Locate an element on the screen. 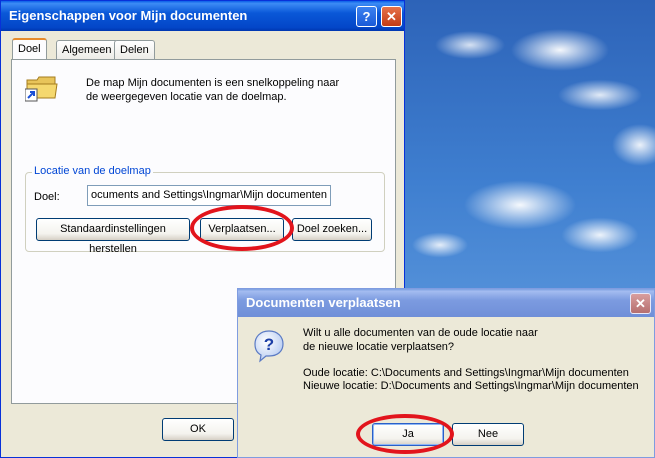  tab-algemeen: Algemeen is located at coordinates (87, 50).